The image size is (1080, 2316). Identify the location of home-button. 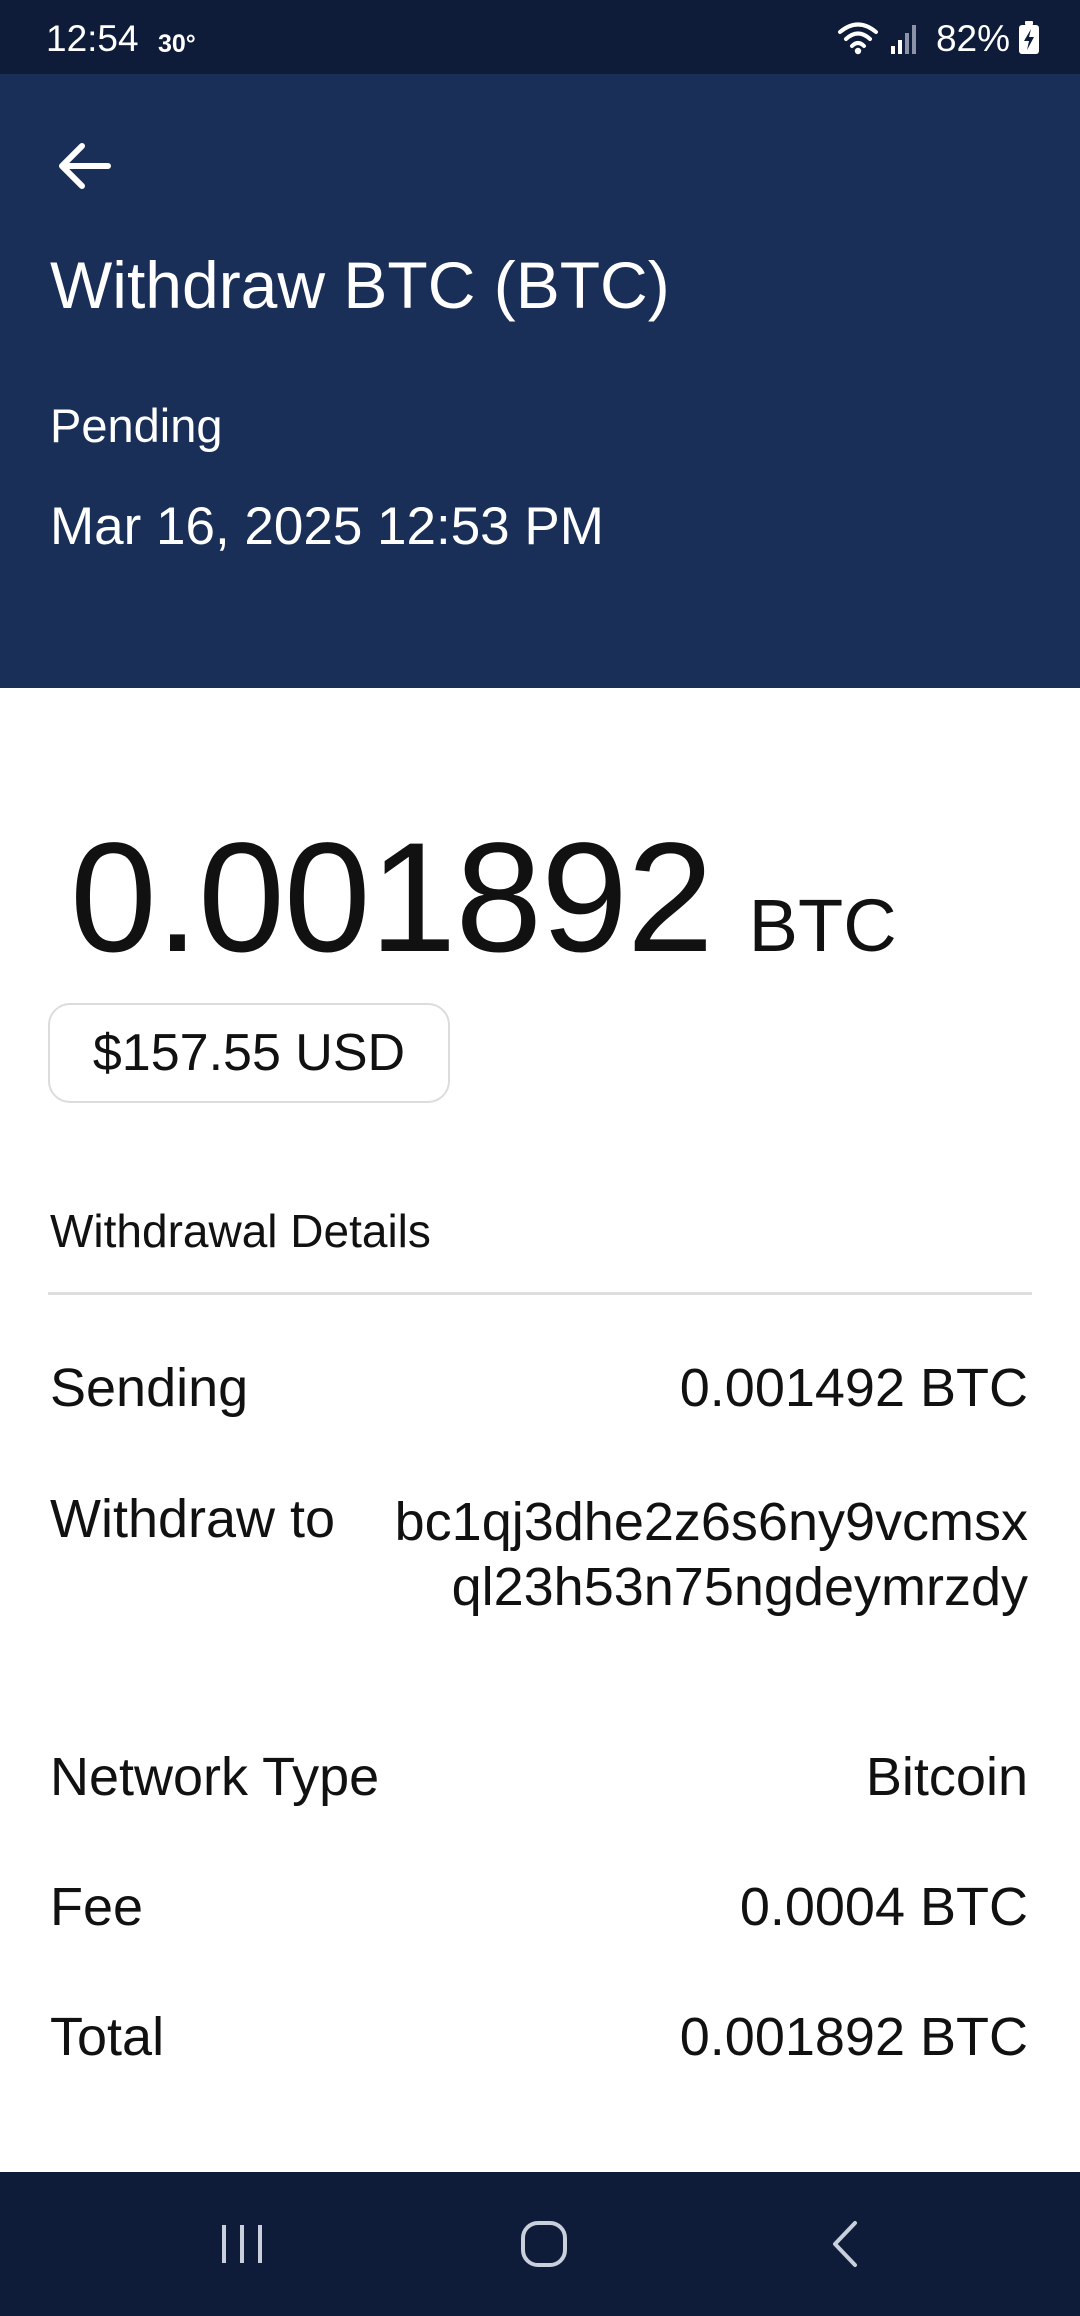
(544, 2244).